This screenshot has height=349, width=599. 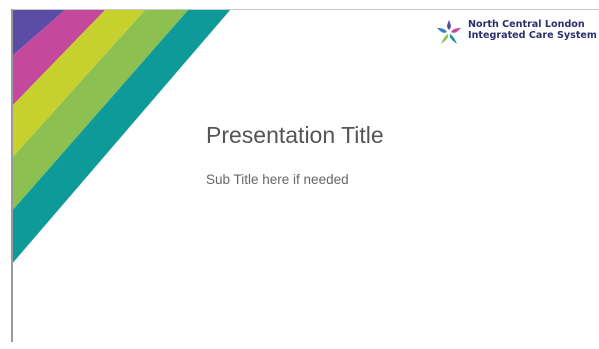 I want to click on presentation-title: Presentation Title, so click(x=295, y=135).